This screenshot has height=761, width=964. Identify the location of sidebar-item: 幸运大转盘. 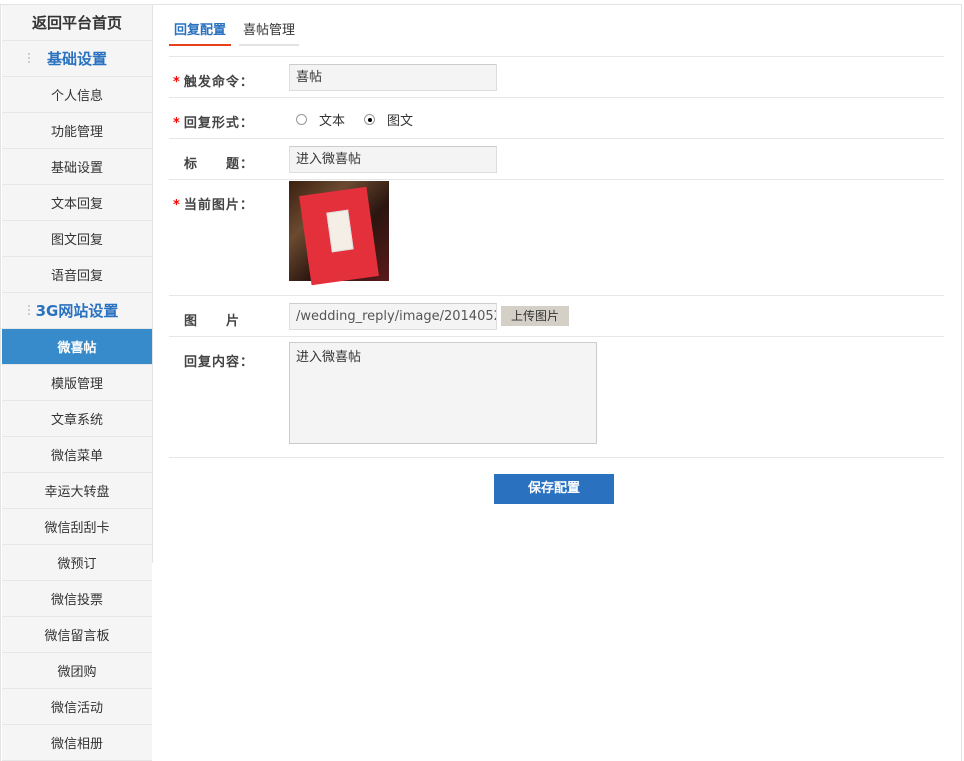
(77, 491).